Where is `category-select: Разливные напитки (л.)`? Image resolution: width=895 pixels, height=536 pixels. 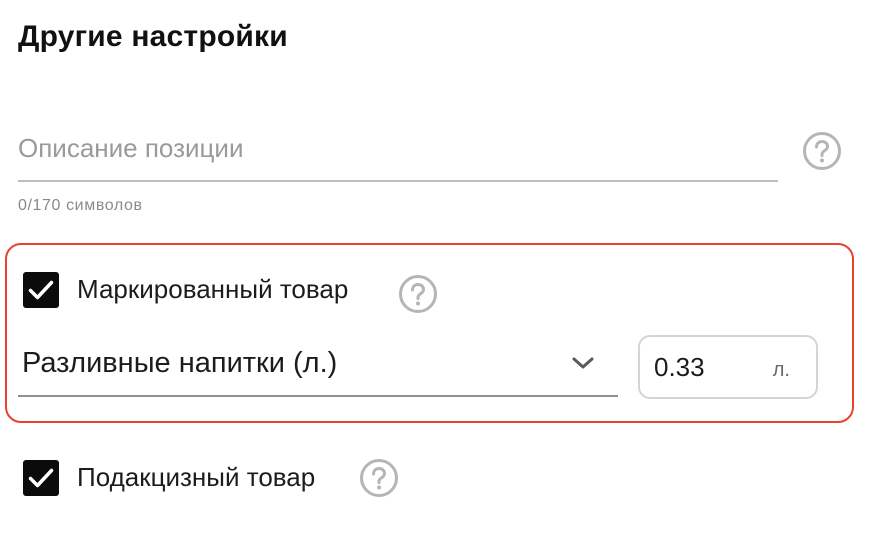 category-select: Разливные напитки (л.) is located at coordinates (318, 365).